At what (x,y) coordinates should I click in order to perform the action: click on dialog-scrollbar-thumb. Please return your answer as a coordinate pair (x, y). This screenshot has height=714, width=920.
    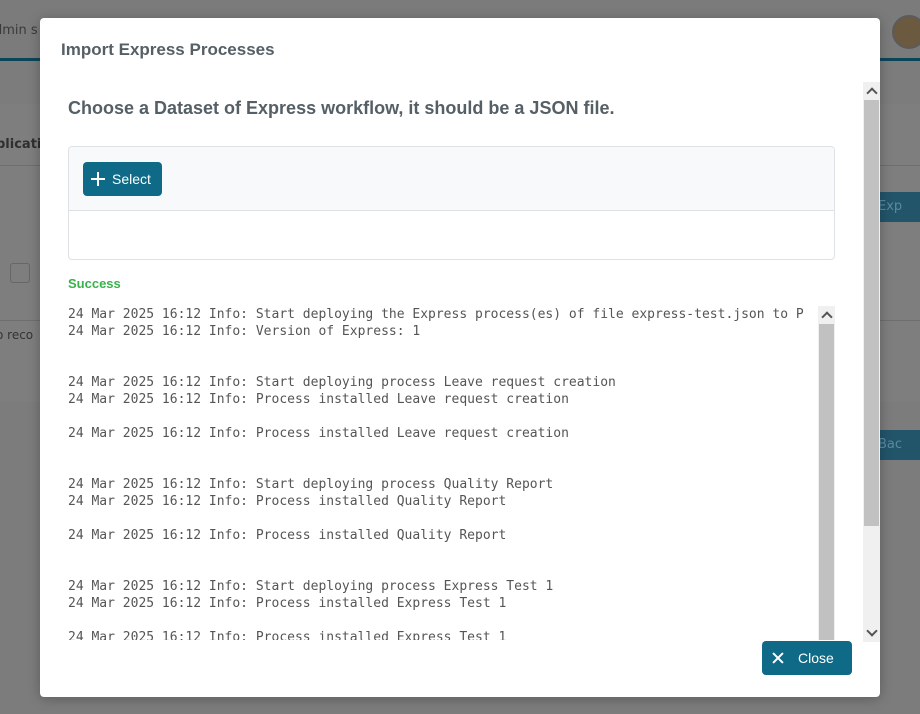
    Looking at the image, I should click on (871, 313).